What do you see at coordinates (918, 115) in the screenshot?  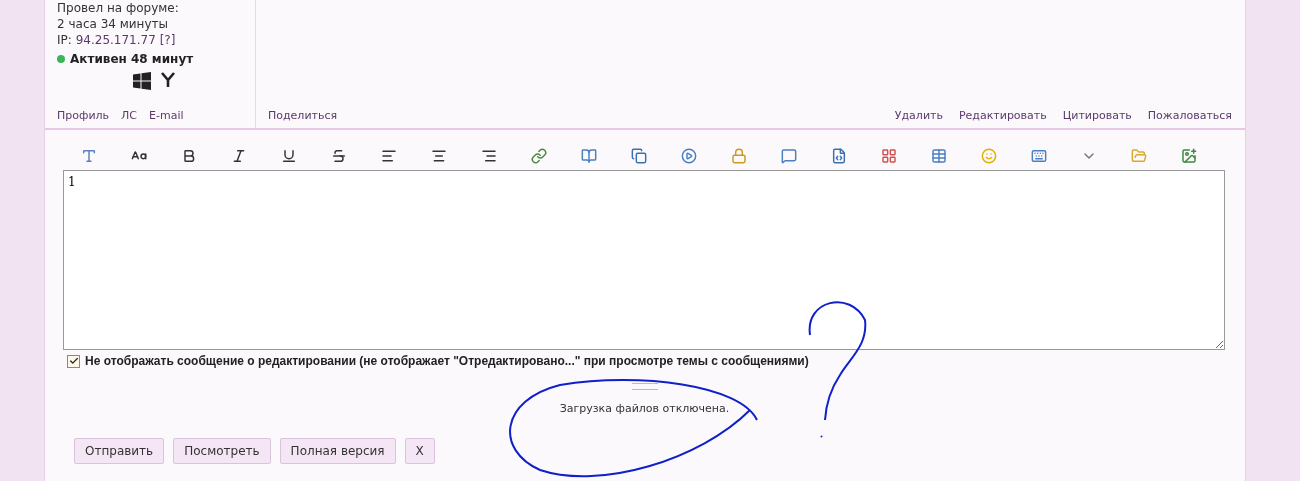 I see `post-action-link: Удалить` at bounding box center [918, 115].